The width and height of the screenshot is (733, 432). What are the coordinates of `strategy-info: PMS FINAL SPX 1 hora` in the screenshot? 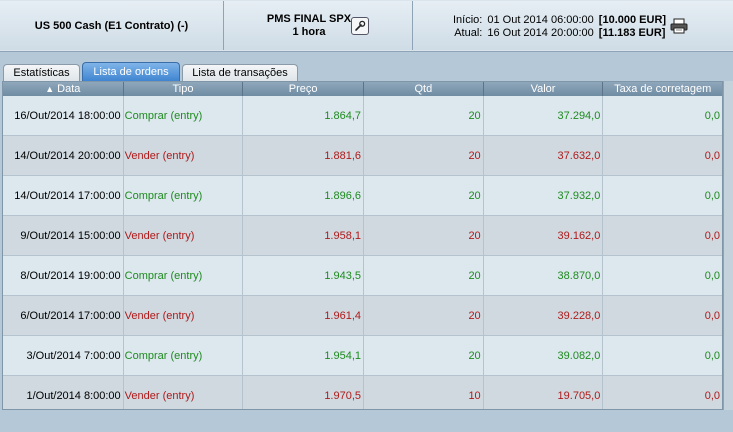 It's located at (309, 26).